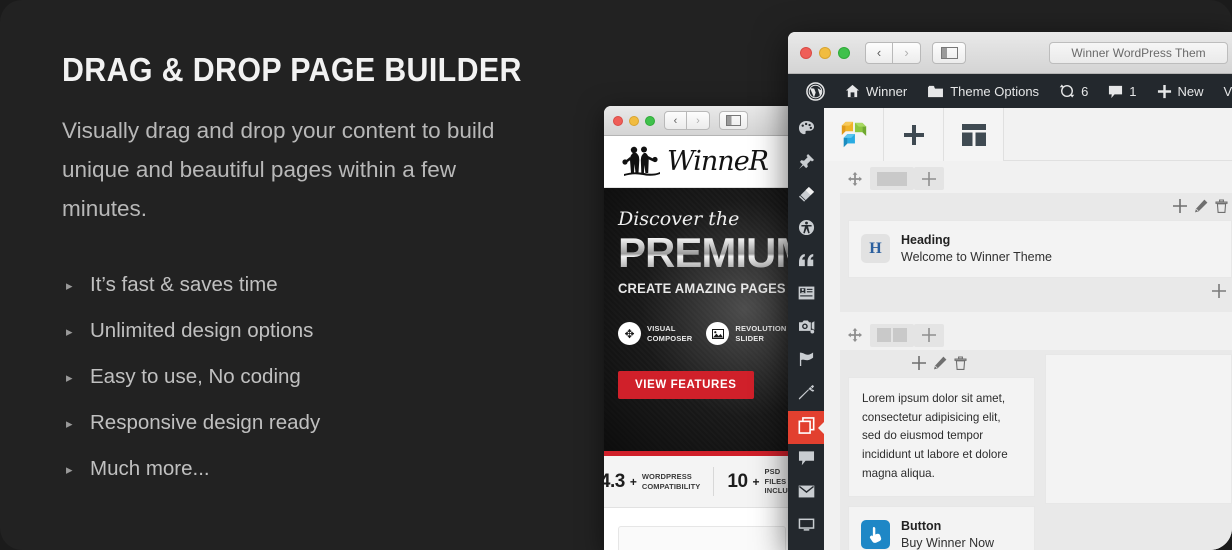 This screenshot has height=550, width=1232. What do you see at coordinates (892, 178) in the screenshot?
I see `row-layout-one-column` at bounding box center [892, 178].